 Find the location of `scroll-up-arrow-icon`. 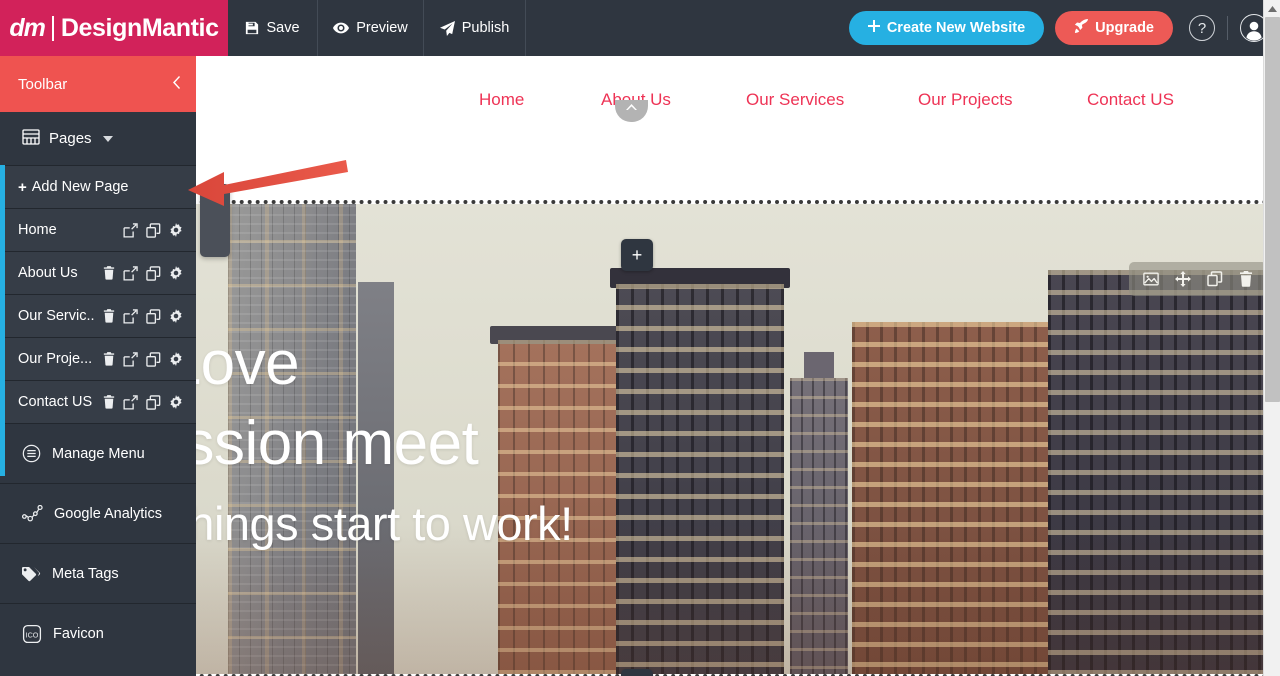

scroll-up-arrow-icon is located at coordinates (1272, 8).